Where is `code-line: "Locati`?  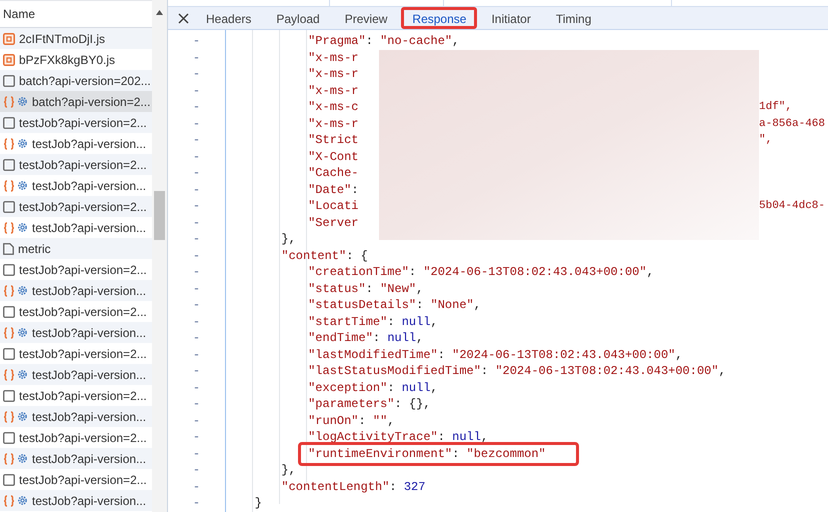
code-line: "Locati is located at coordinates (333, 206).